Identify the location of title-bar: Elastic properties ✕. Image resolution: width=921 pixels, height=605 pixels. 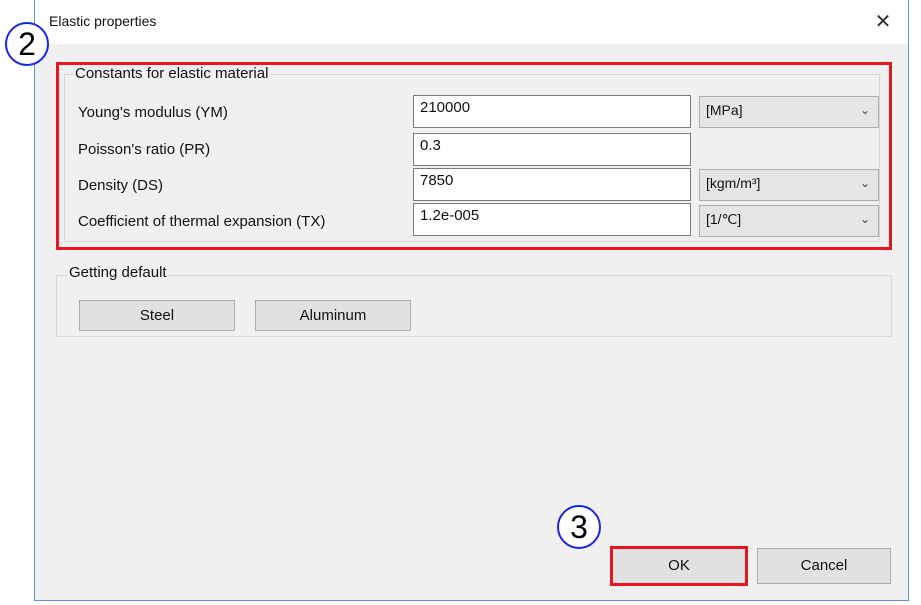
(471, 22).